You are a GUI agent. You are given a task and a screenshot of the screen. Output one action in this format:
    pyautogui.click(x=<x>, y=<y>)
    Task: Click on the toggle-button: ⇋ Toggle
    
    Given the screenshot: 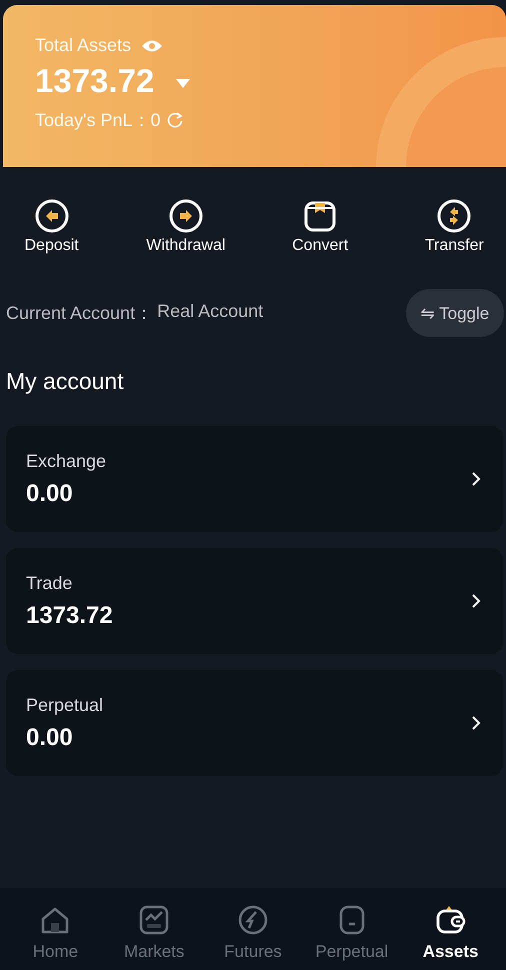 What is the action you would take?
    pyautogui.click(x=455, y=313)
    